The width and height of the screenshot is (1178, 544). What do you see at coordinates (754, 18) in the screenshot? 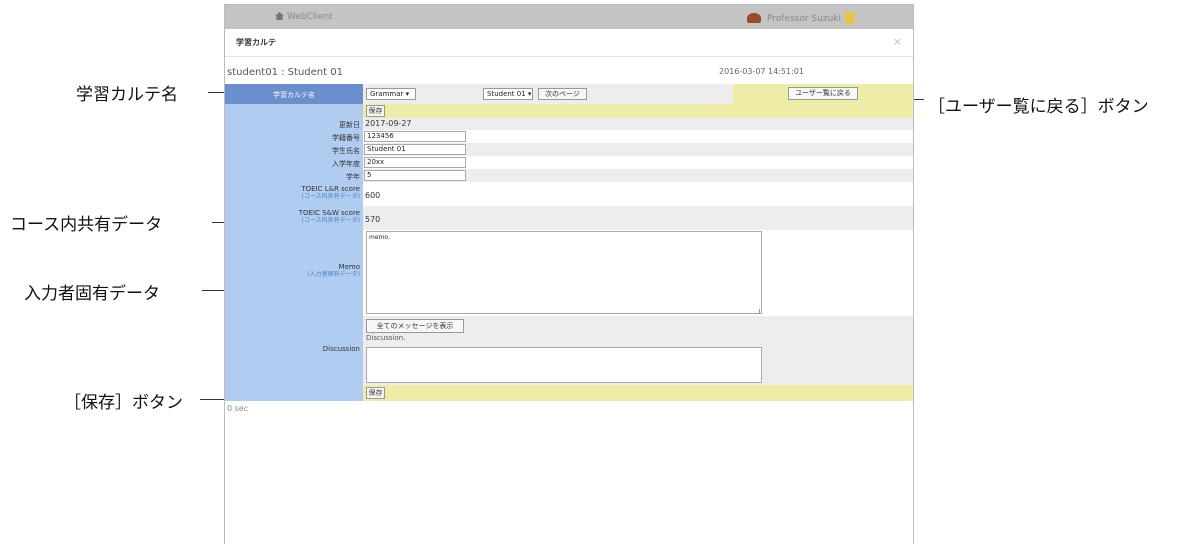
I see `avatar-icon` at bounding box center [754, 18].